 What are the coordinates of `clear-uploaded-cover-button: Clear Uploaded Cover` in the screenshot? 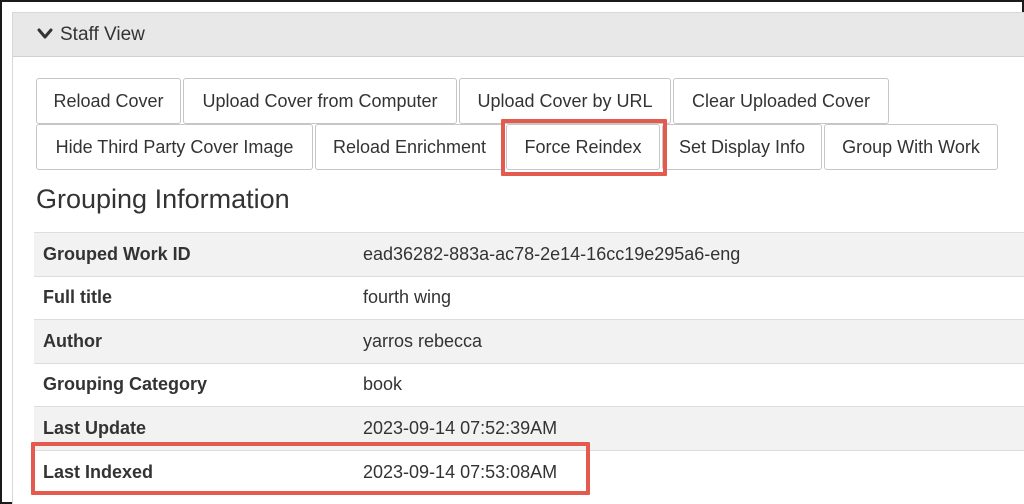 It's located at (781, 101).